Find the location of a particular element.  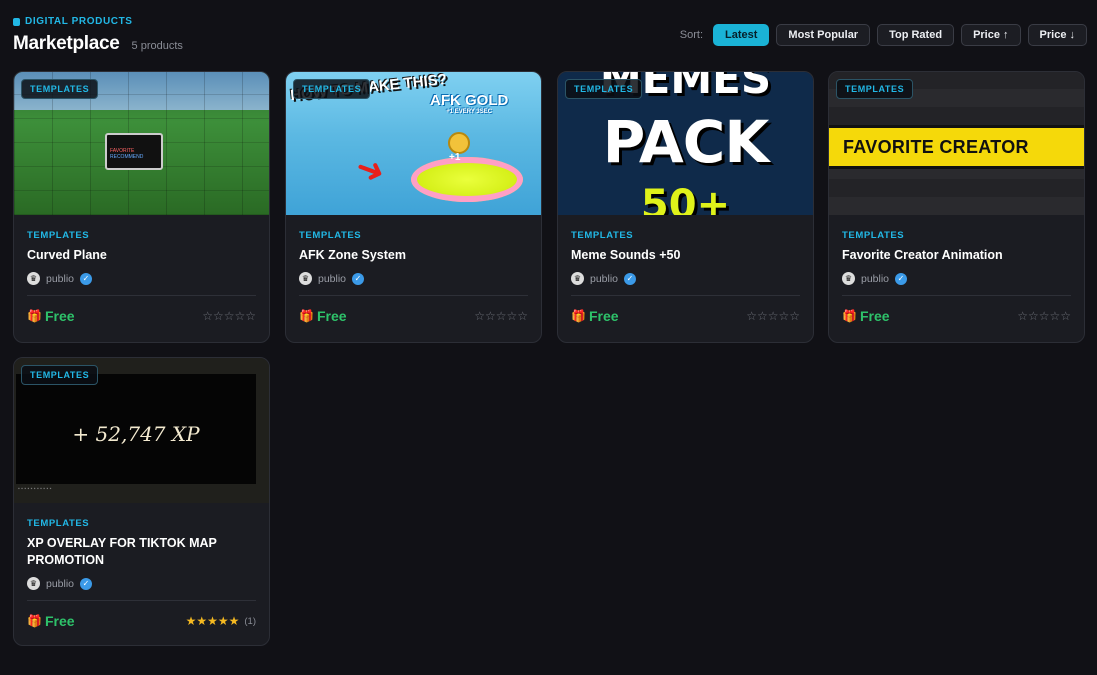

sort-most-popular-button: Most Popular is located at coordinates (823, 35).